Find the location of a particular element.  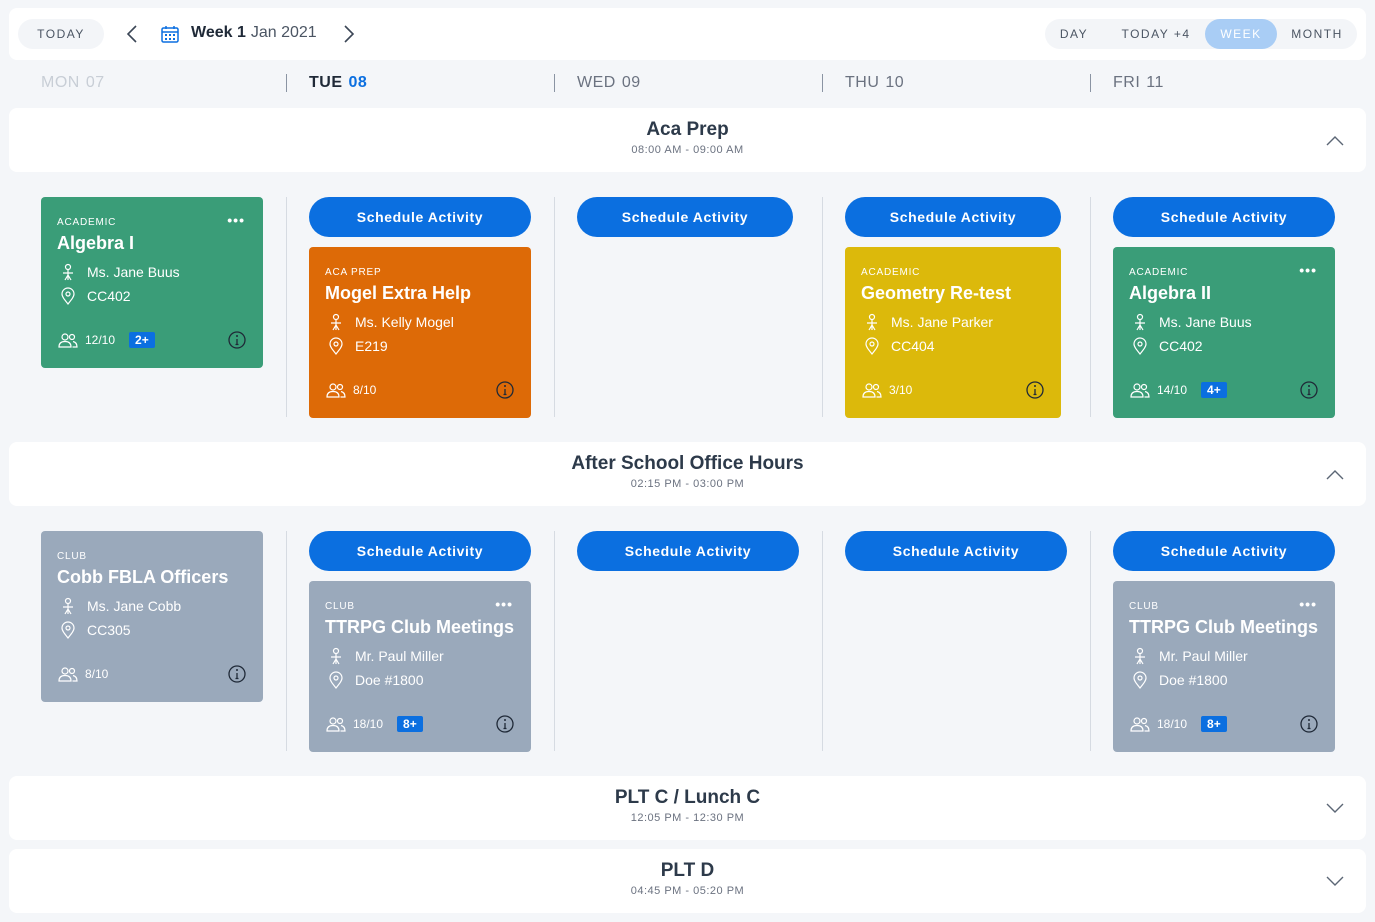

card-category: ACADEMIC is located at coordinates (87, 222).